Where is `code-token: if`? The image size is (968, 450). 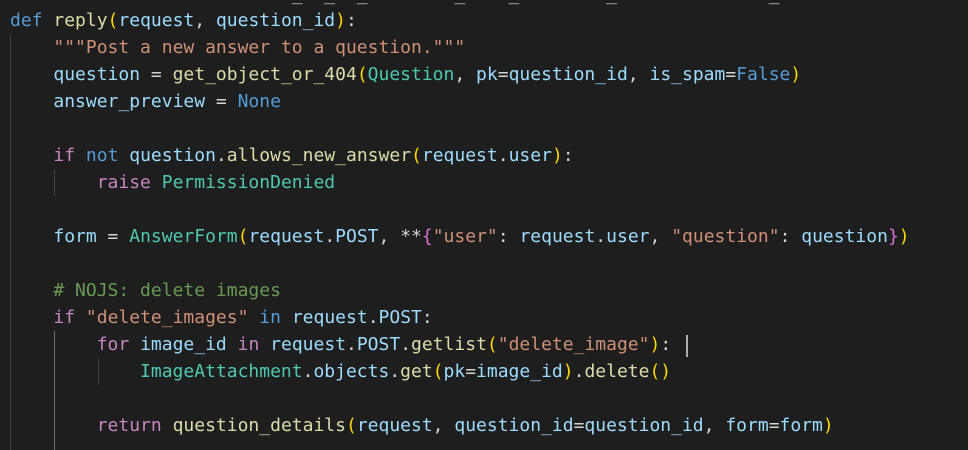
code-token: if is located at coordinates (64, 317).